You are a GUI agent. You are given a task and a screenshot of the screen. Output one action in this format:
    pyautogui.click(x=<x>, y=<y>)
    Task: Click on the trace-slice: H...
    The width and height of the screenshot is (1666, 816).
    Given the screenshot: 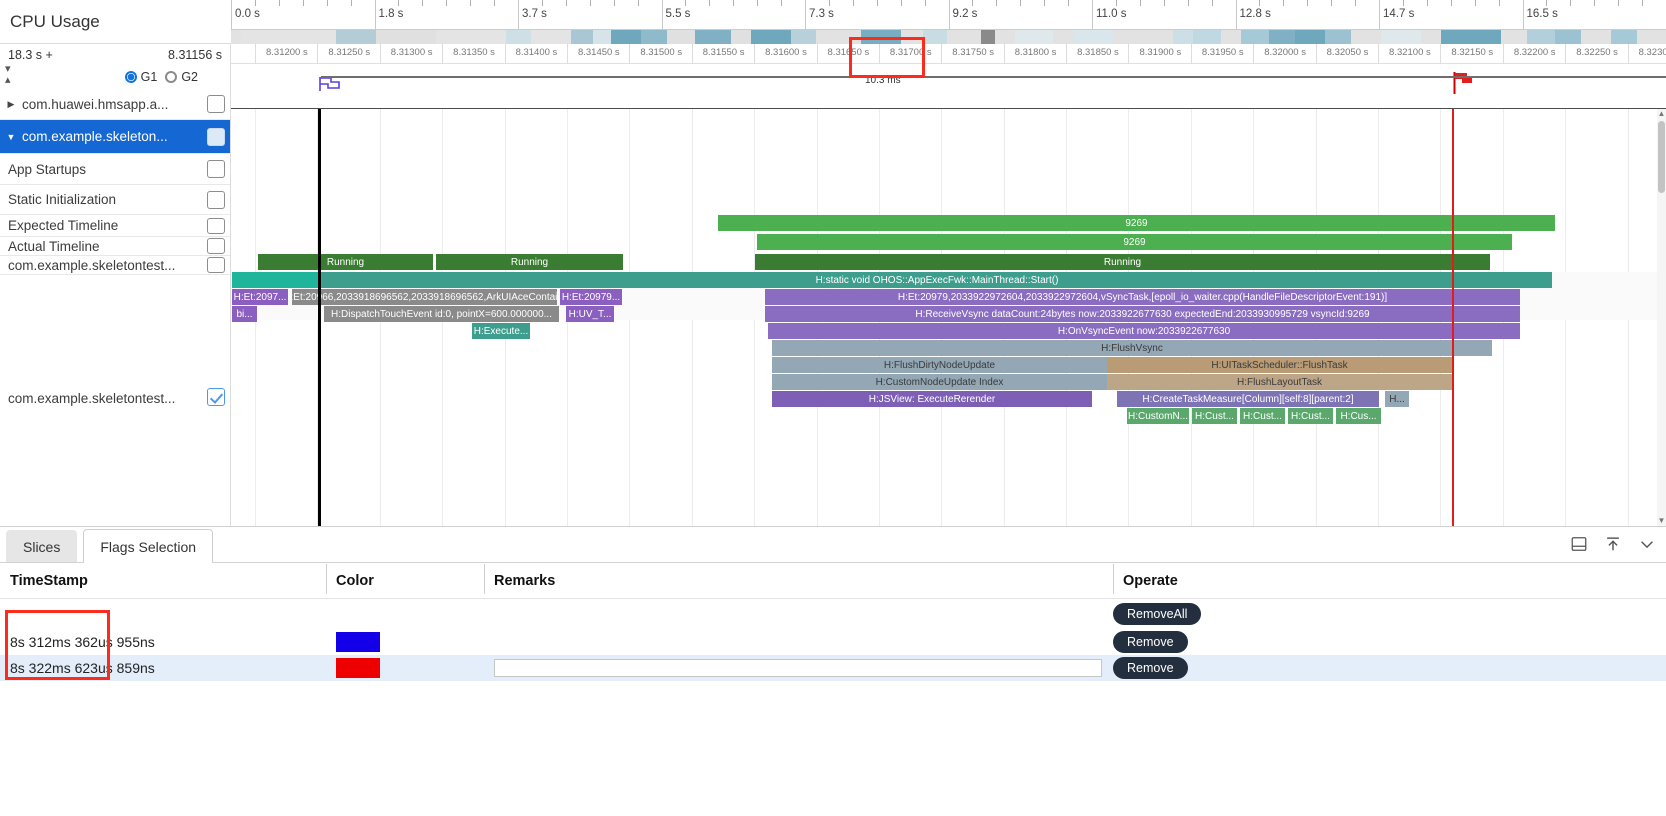 What is the action you would take?
    pyautogui.click(x=1397, y=399)
    